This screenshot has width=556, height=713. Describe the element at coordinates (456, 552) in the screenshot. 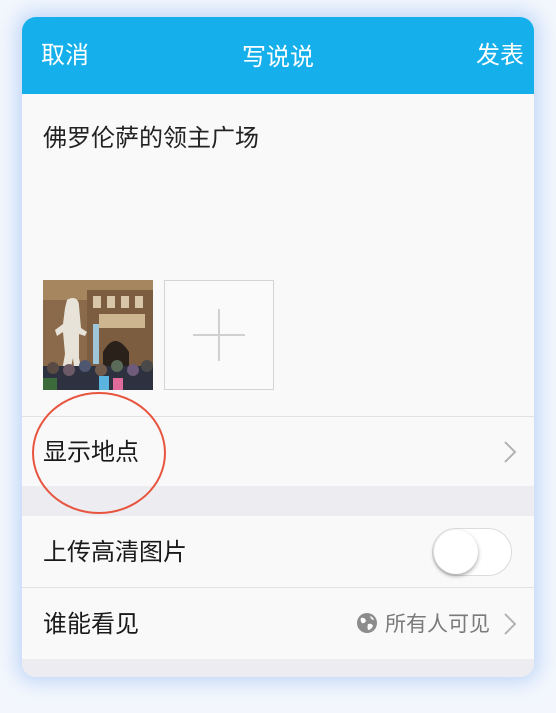

I see `toggle-knob` at that location.